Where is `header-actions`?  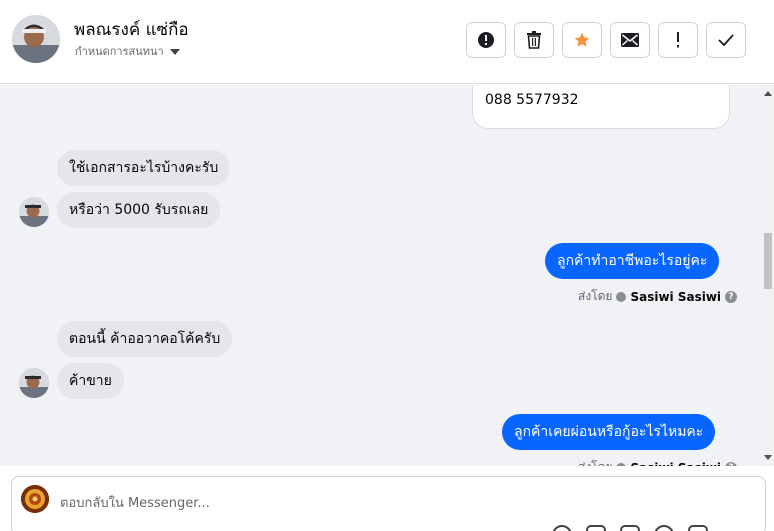
header-actions is located at coordinates (606, 40).